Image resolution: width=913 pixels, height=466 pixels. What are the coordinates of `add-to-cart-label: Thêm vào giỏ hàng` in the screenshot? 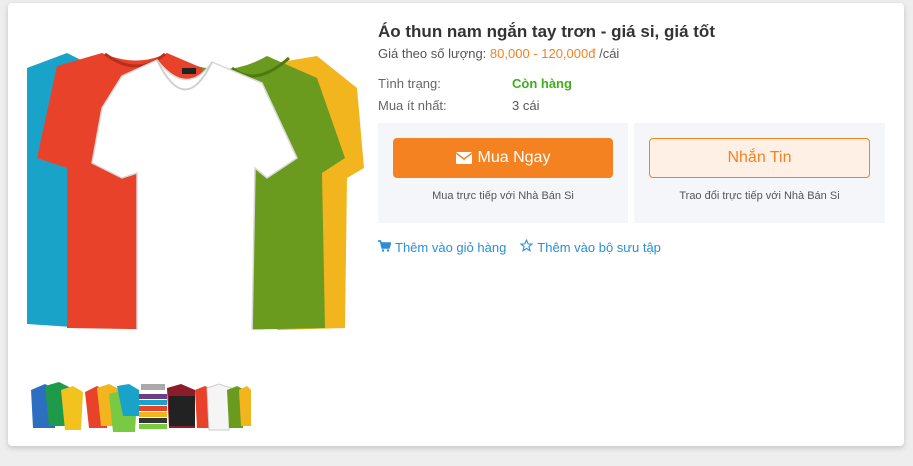 It's located at (451, 247).